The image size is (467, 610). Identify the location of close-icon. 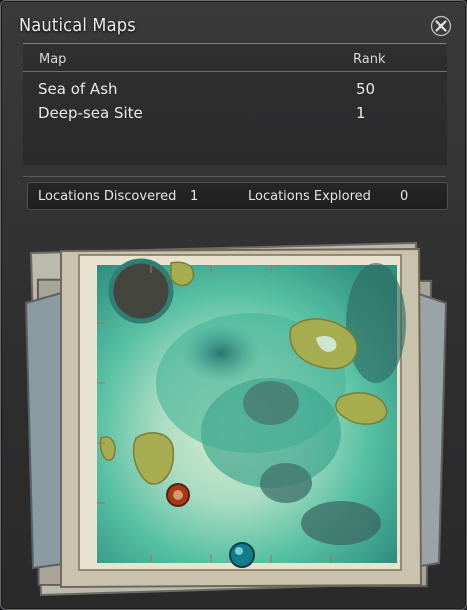
(441, 26).